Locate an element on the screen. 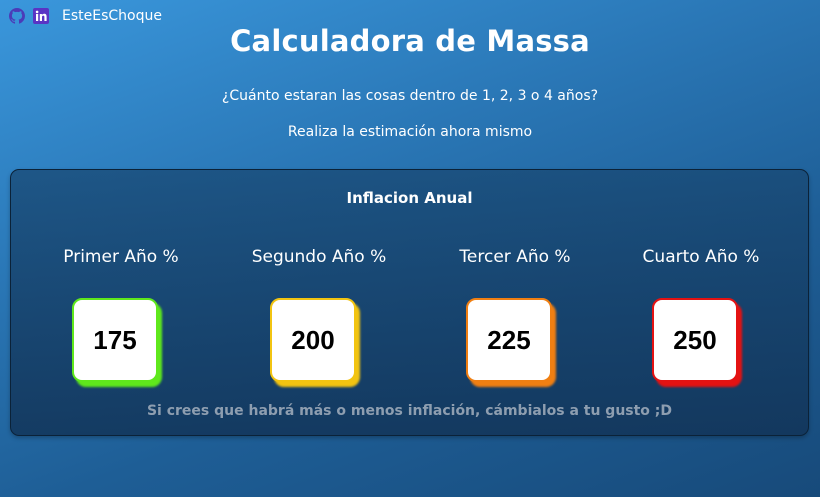  year-4-label: Cuarto Año % is located at coordinates (701, 257).